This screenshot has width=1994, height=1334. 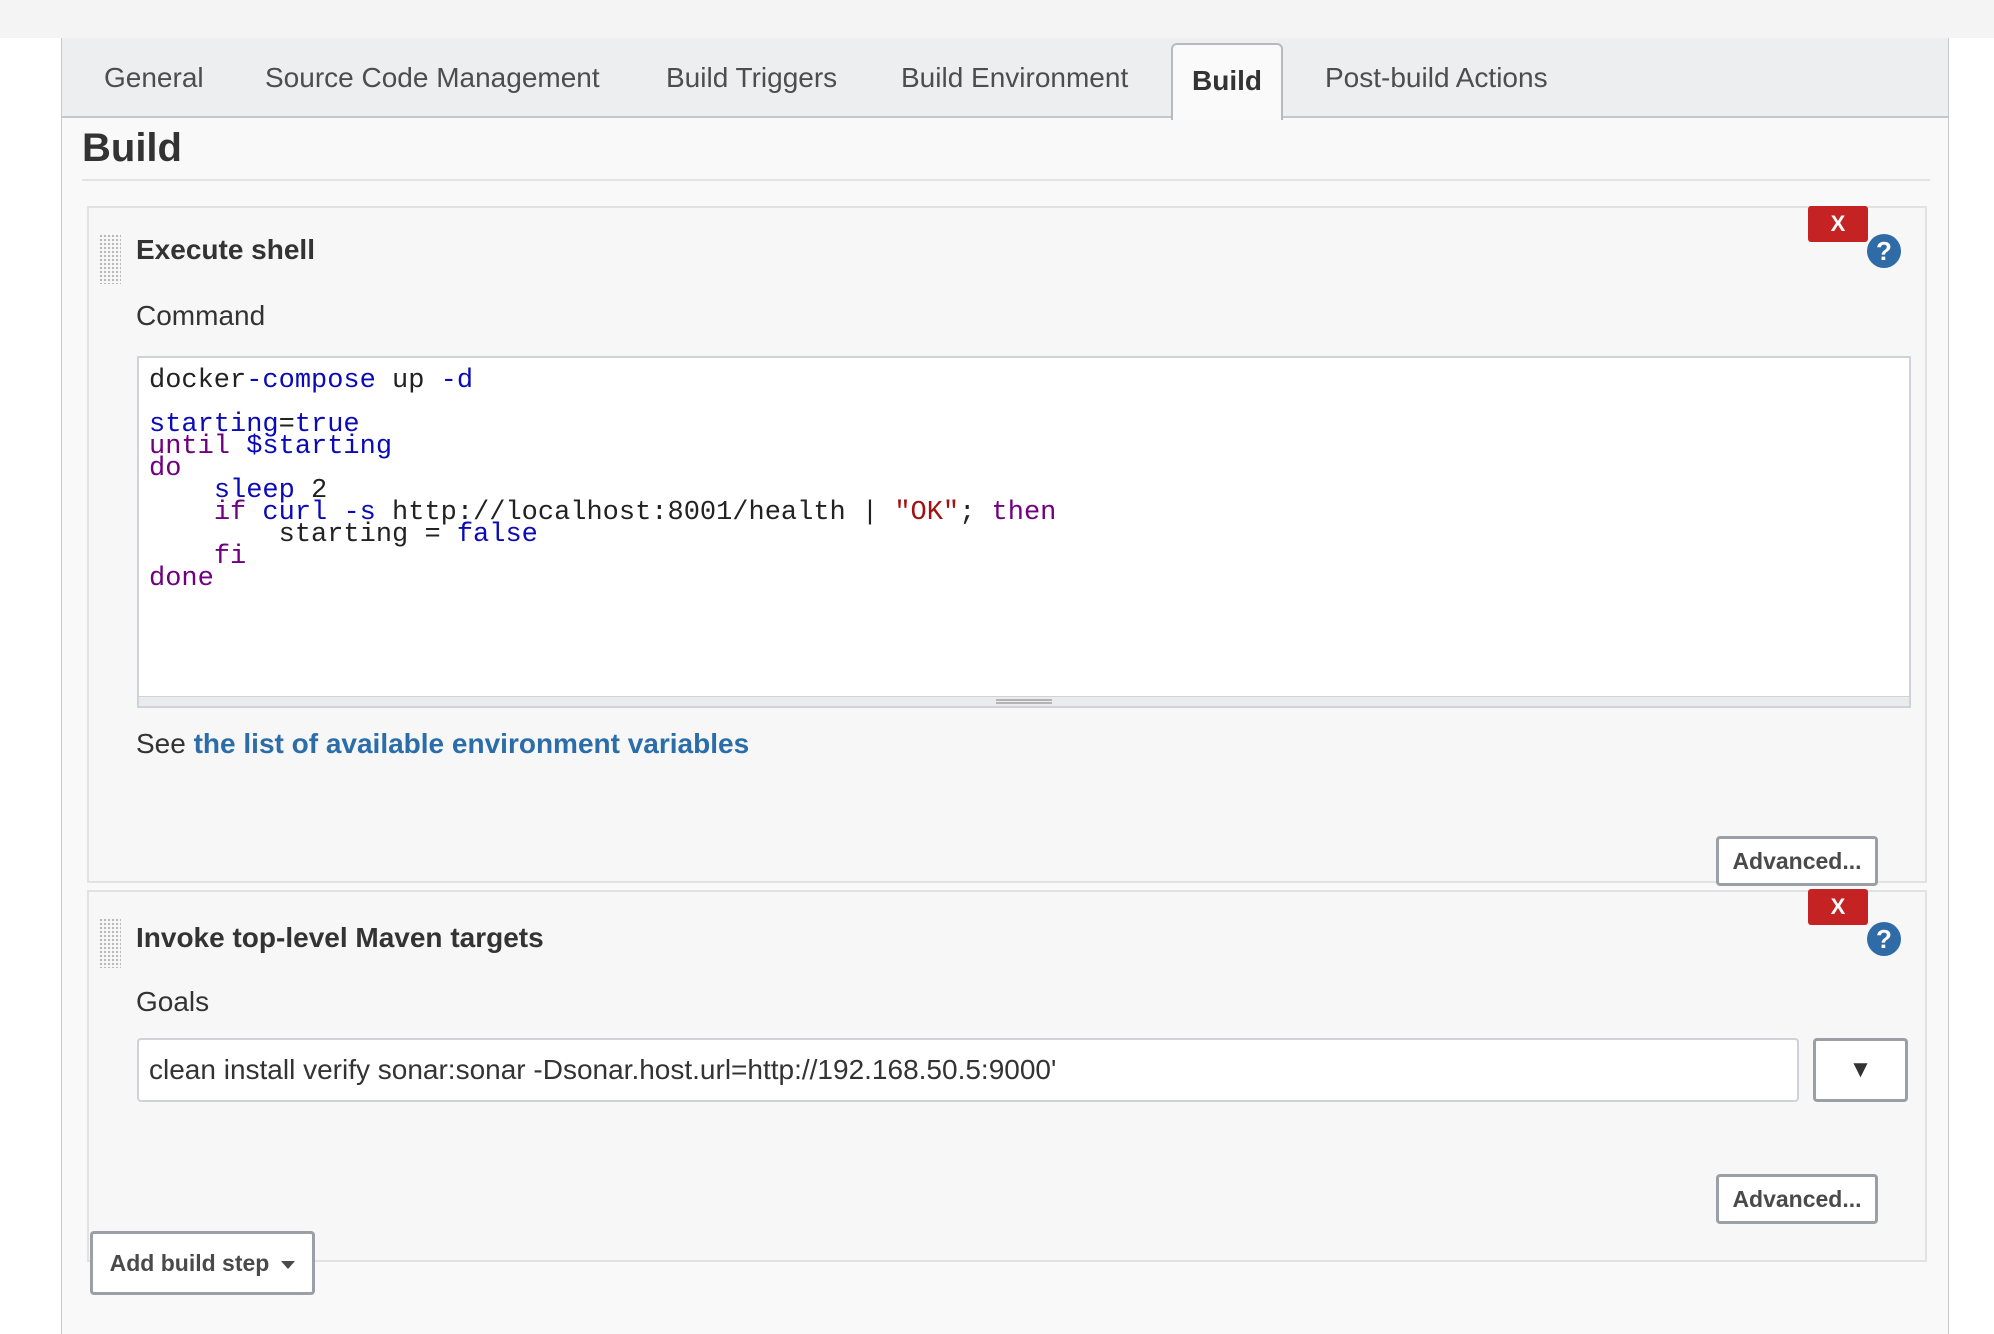 What do you see at coordinates (154, 78) in the screenshot?
I see `tab-general: General` at bounding box center [154, 78].